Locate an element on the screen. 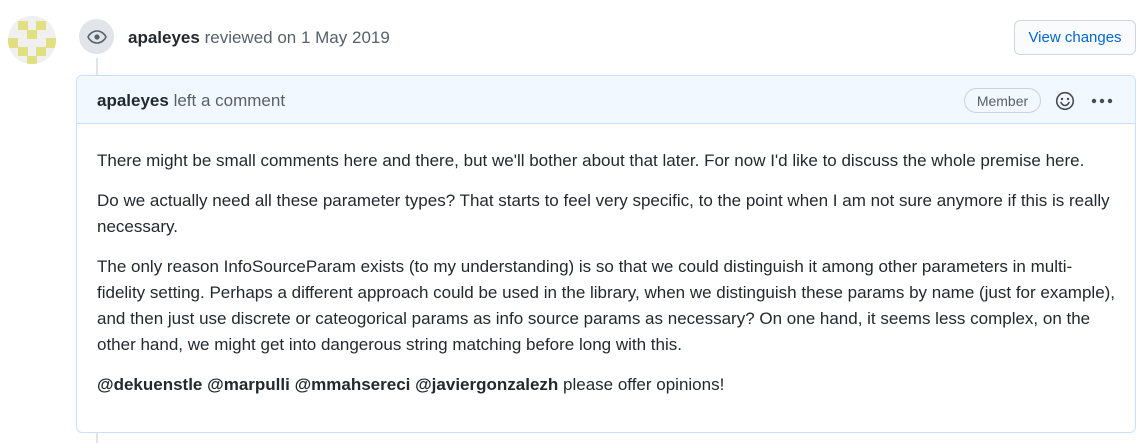 The height and width of the screenshot is (443, 1145). mentions-tail-text: please offer opinions! is located at coordinates (644, 384).